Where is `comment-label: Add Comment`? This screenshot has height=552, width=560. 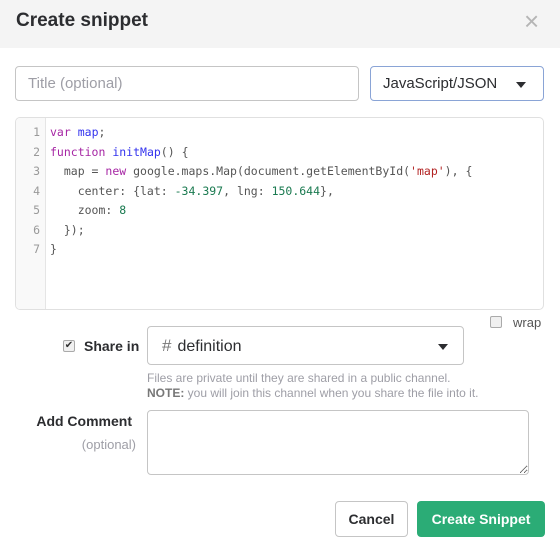
comment-label: Add Comment is located at coordinates (84, 421).